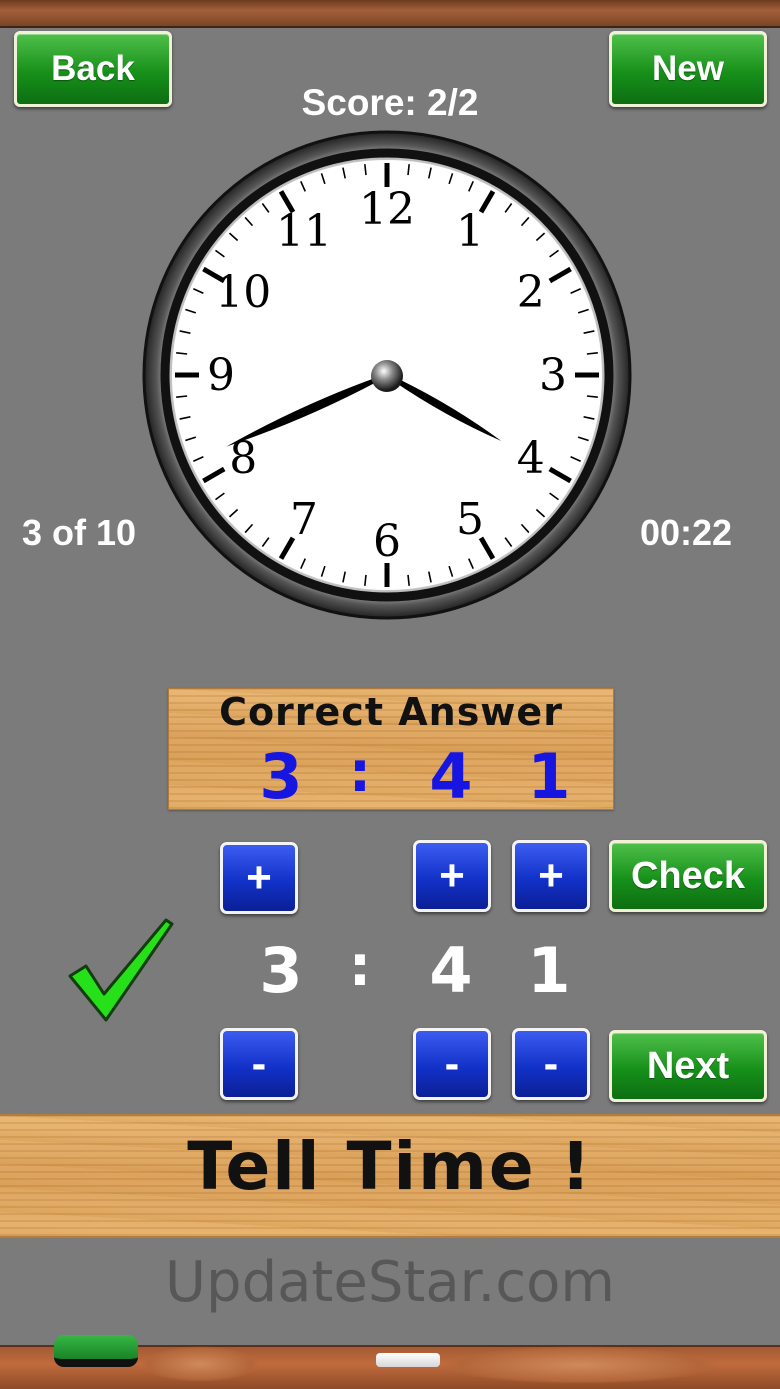 This screenshot has width=780, height=1389. Describe the element at coordinates (553, 375) in the screenshot. I see `clock-number-3: 3` at that location.